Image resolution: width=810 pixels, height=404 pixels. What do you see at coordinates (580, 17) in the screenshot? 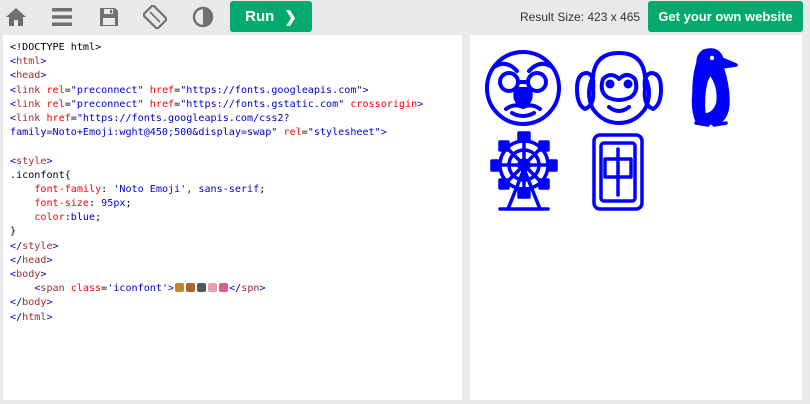
I see `result-size-label: Result Size: 423 x 465` at bounding box center [580, 17].